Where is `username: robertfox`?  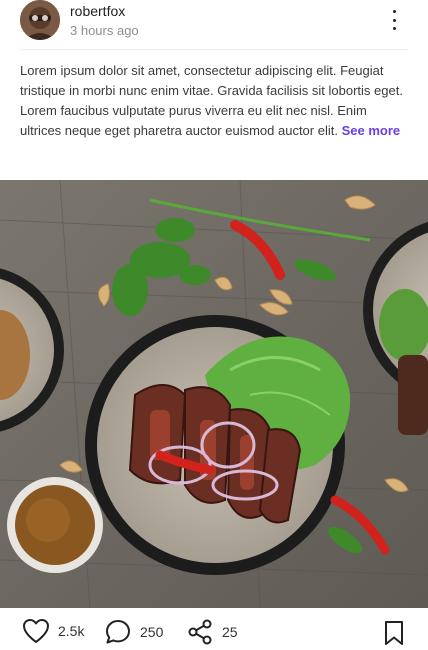 username: robertfox is located at coordinates (97, 11).